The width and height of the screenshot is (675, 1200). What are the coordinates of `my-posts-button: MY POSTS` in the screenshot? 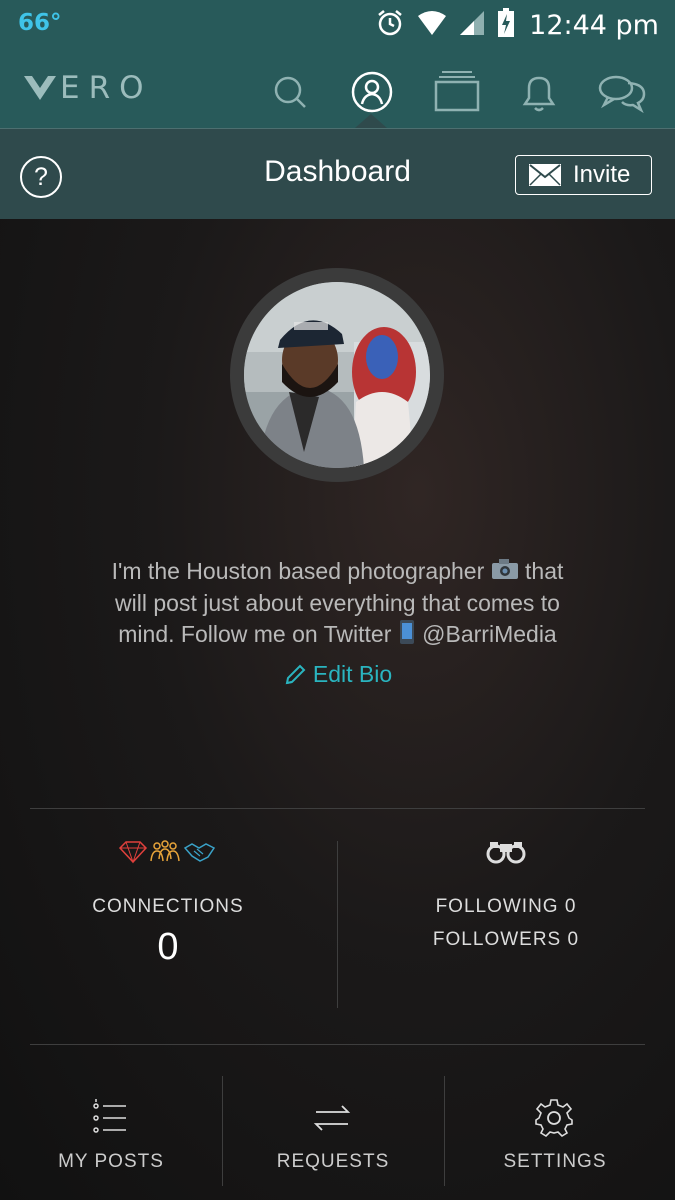 It's located at (111, 1142).